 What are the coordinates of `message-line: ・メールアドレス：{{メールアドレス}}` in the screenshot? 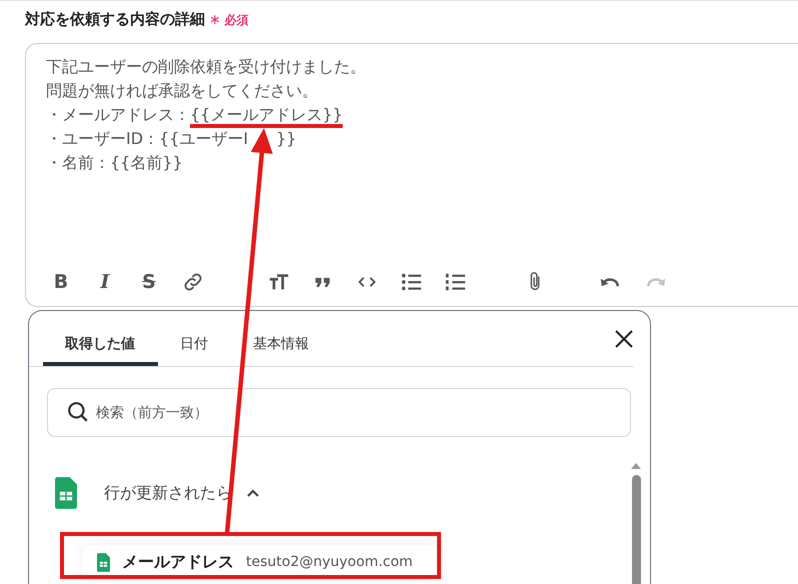 It's located at (194, 115).